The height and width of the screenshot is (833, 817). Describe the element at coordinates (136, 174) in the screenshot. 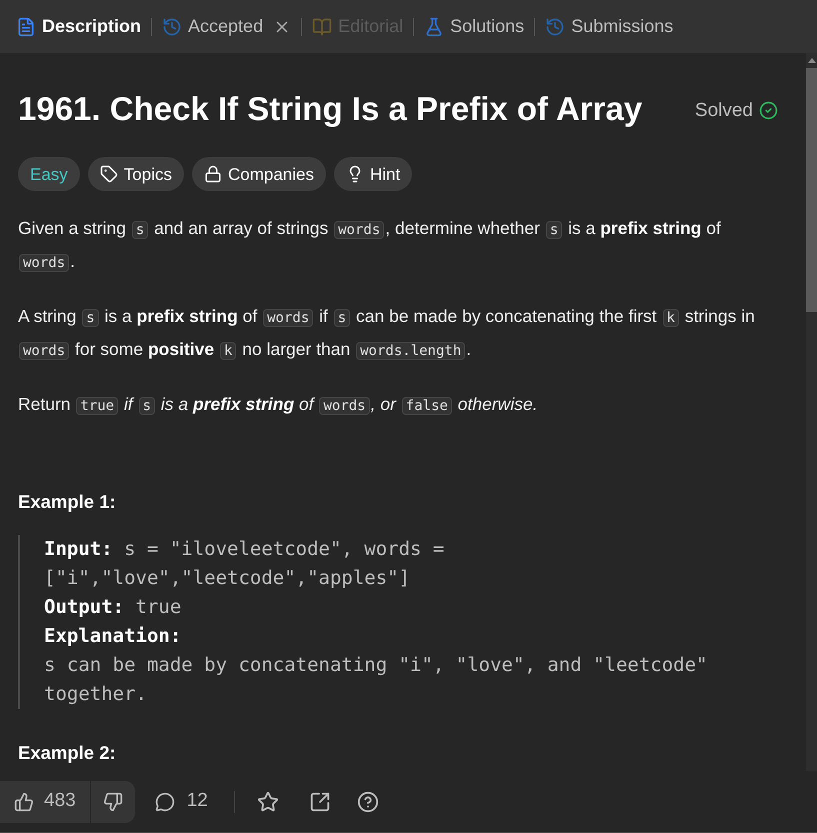

I see `tag-button: Topics` at that location.